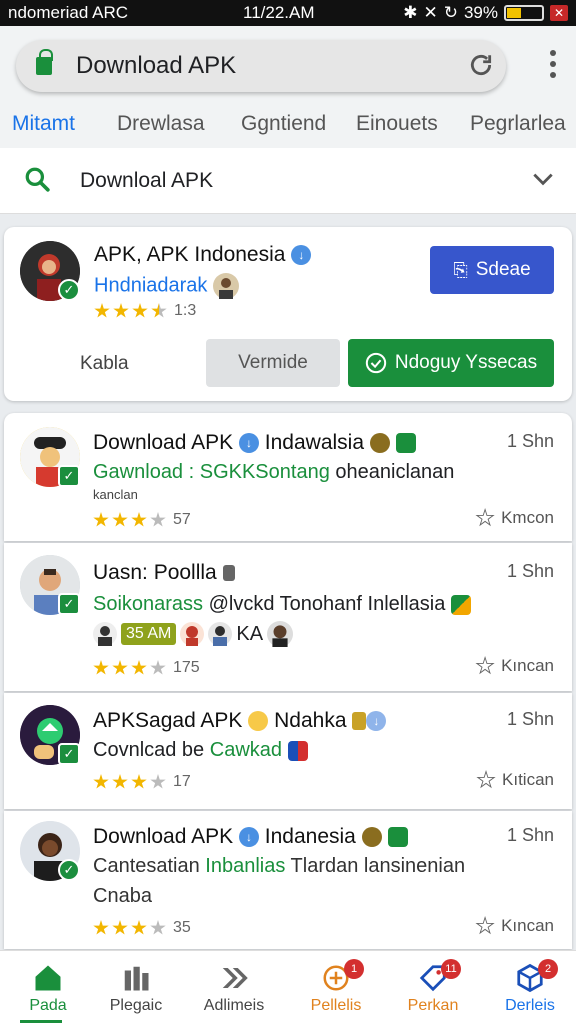 The image size is (576, 1024). What do you see at coordinates (336, 987) in the screenshot?
I see `nav-item-pellelis: 1 Pellelis` at bounding box center [336, 987].